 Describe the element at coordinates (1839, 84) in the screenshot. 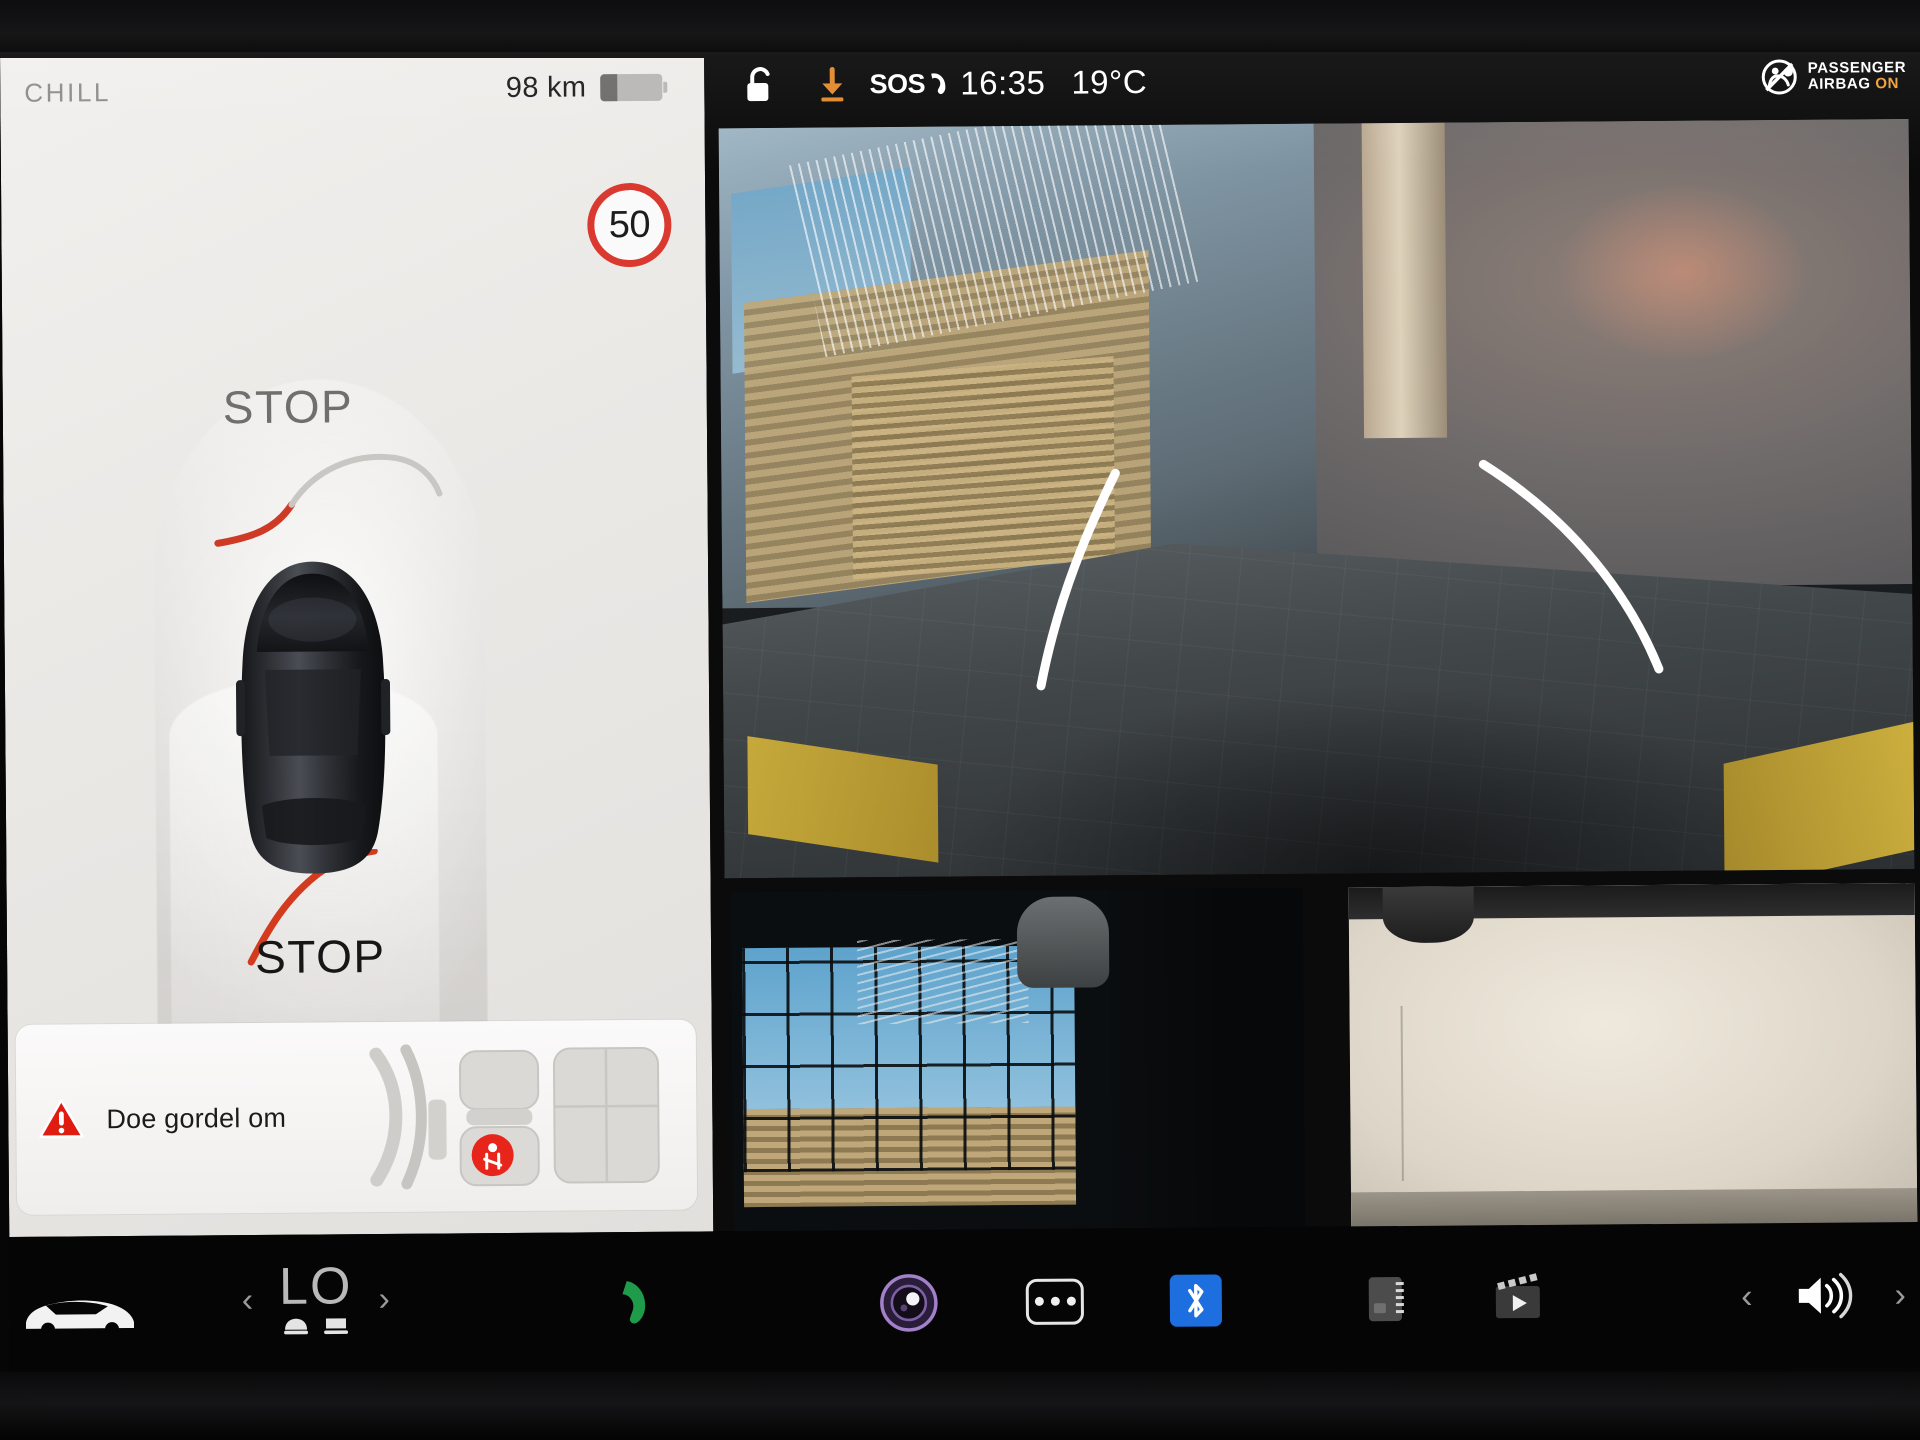

I see `airbag-line-2-prefix: AIRBAG` at that location.